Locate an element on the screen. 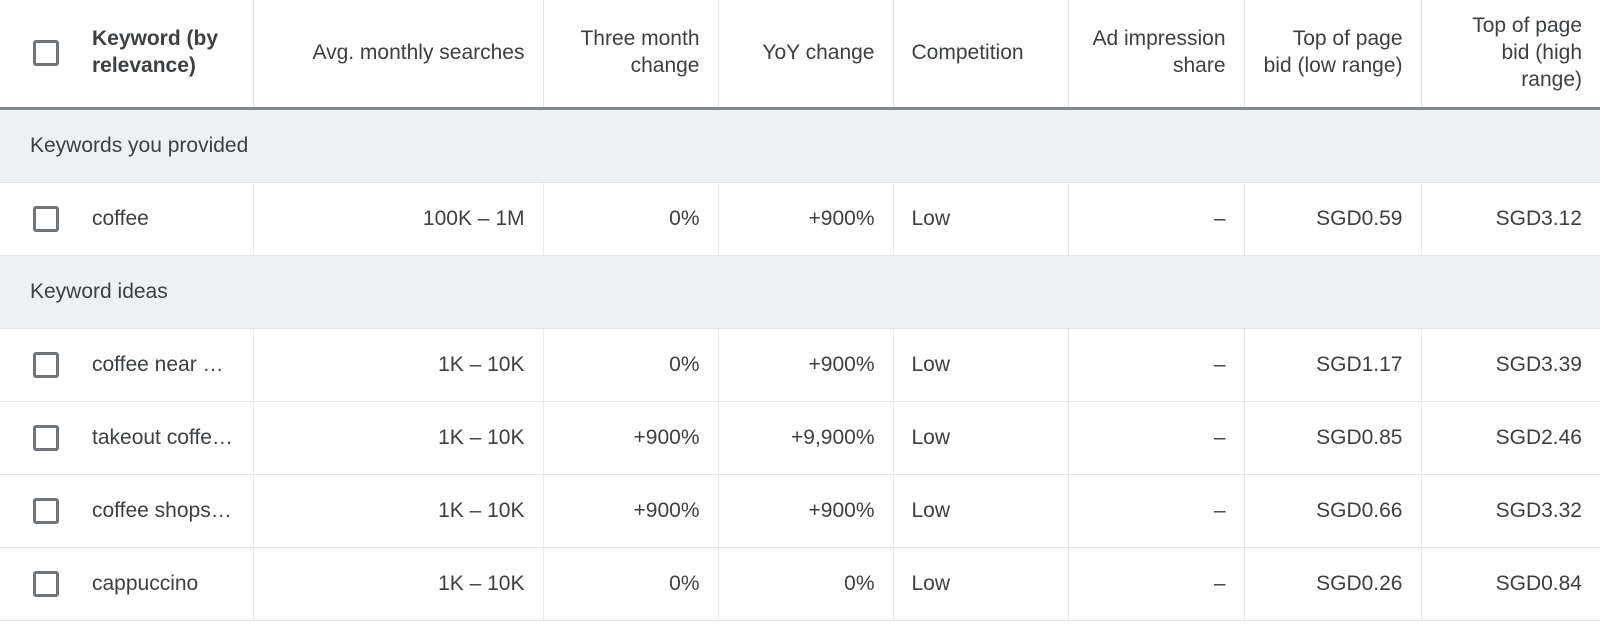  section-title: Keywords you provided is located at coordinates (800, 145).